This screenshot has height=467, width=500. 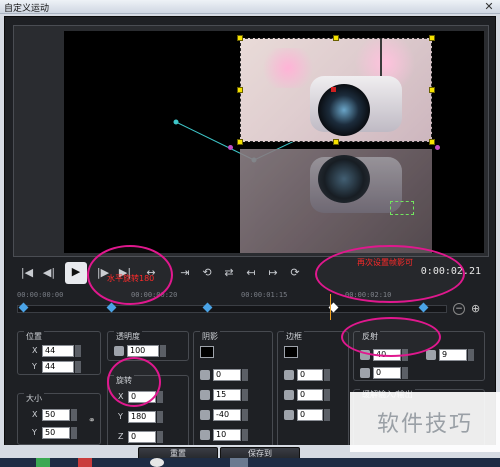 I want to click on annotation-bubble-top-right, so click(x=390, y=274).